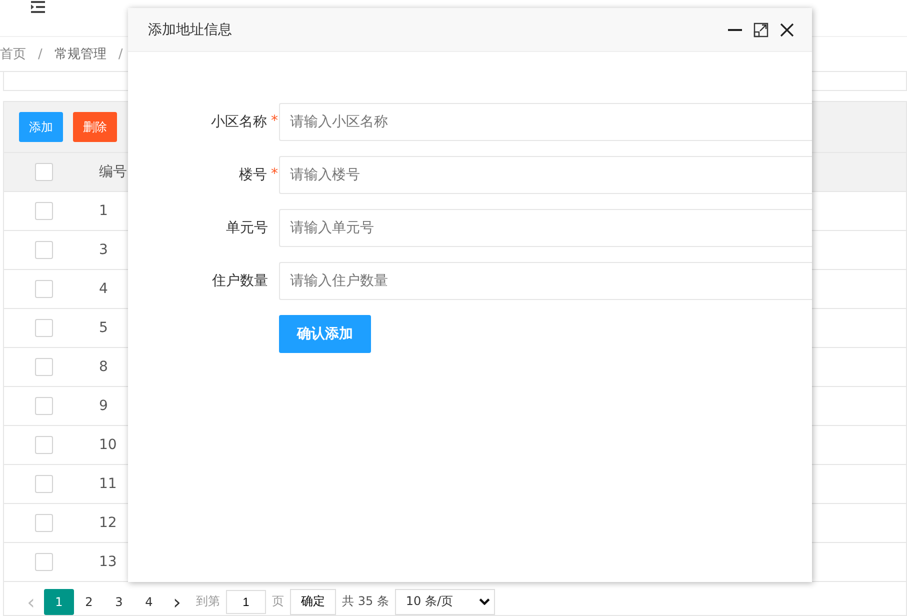 The height and width of the screenshot is (616, 907). What do you see at coordinates (365, 601) in the screenshot?
I see `total-count: 共 35 条` at bounding box center [365, 601].